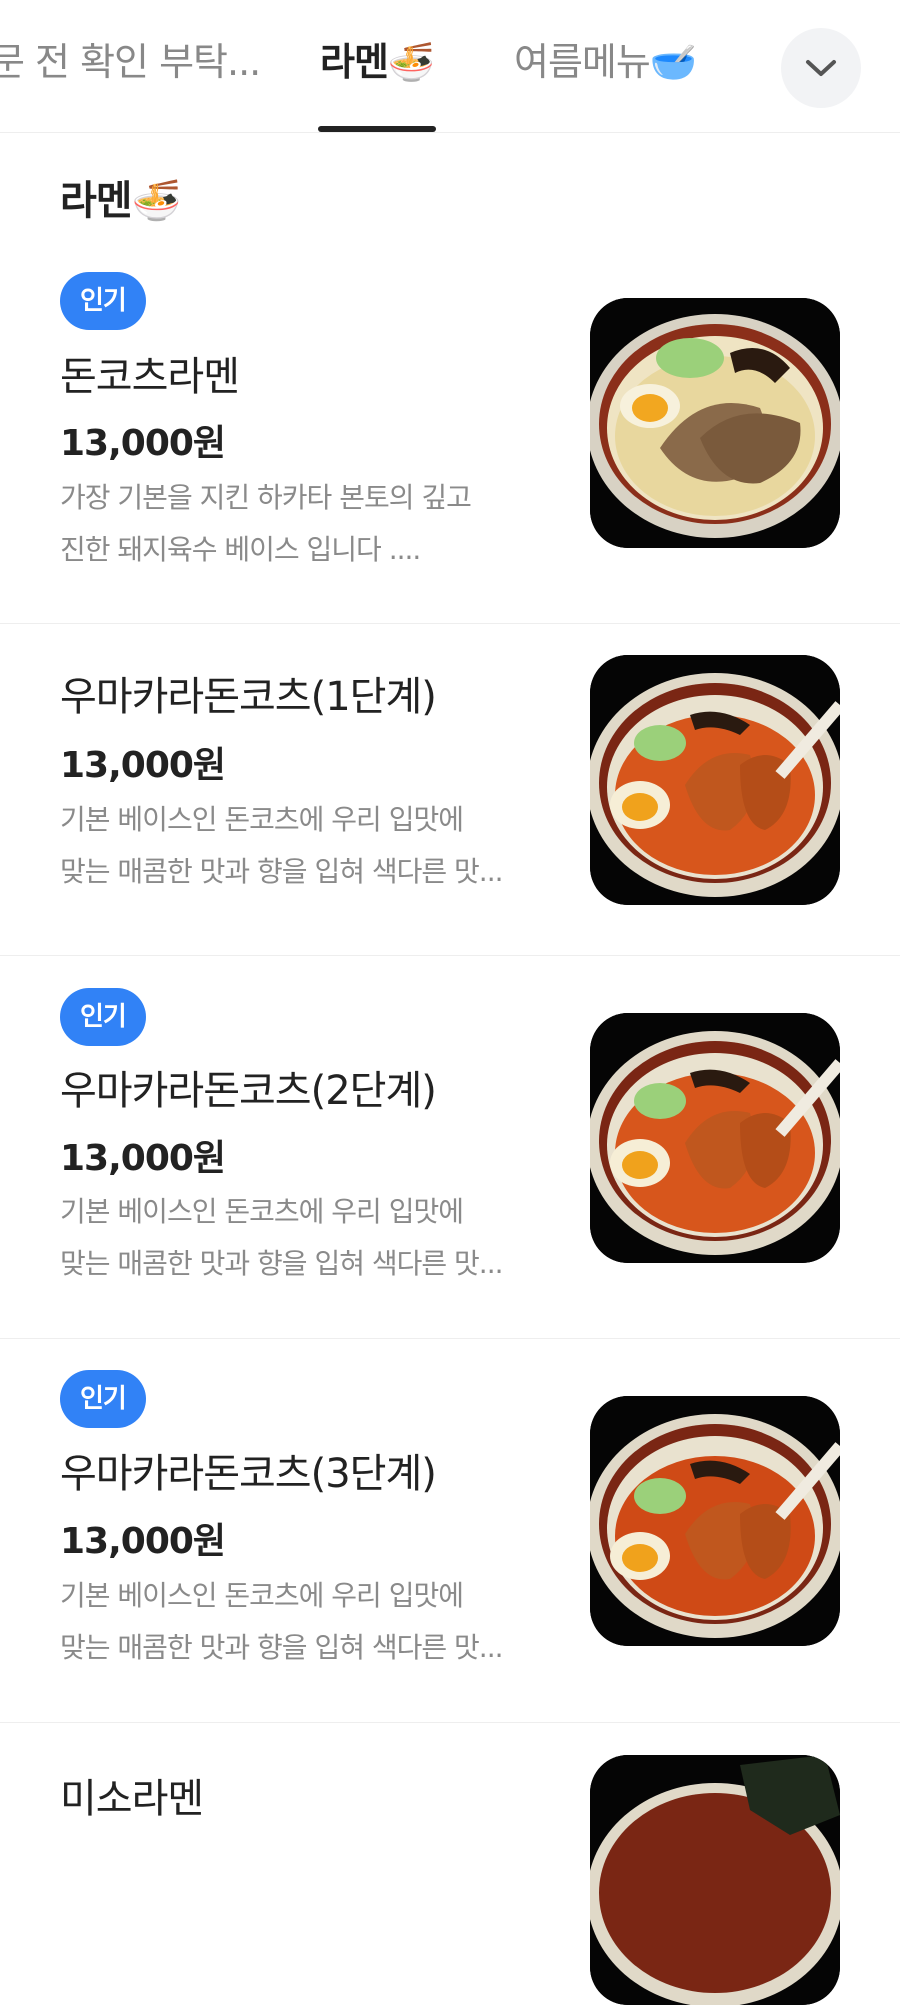 This screenshot has height=2005, width=900. What do you see at coordinates (150, 377) in the screenshot?
I see `menu-item-name: 돈코츠라멘` at bounding box center [150, 377].